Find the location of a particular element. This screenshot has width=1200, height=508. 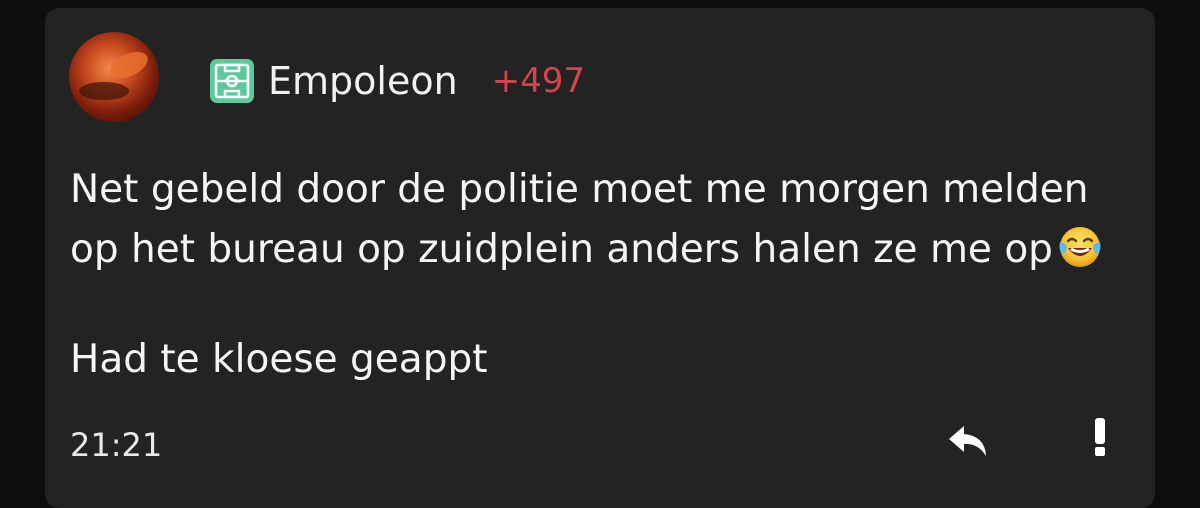

exclamation-icon is located at coordinates (1100, 437).